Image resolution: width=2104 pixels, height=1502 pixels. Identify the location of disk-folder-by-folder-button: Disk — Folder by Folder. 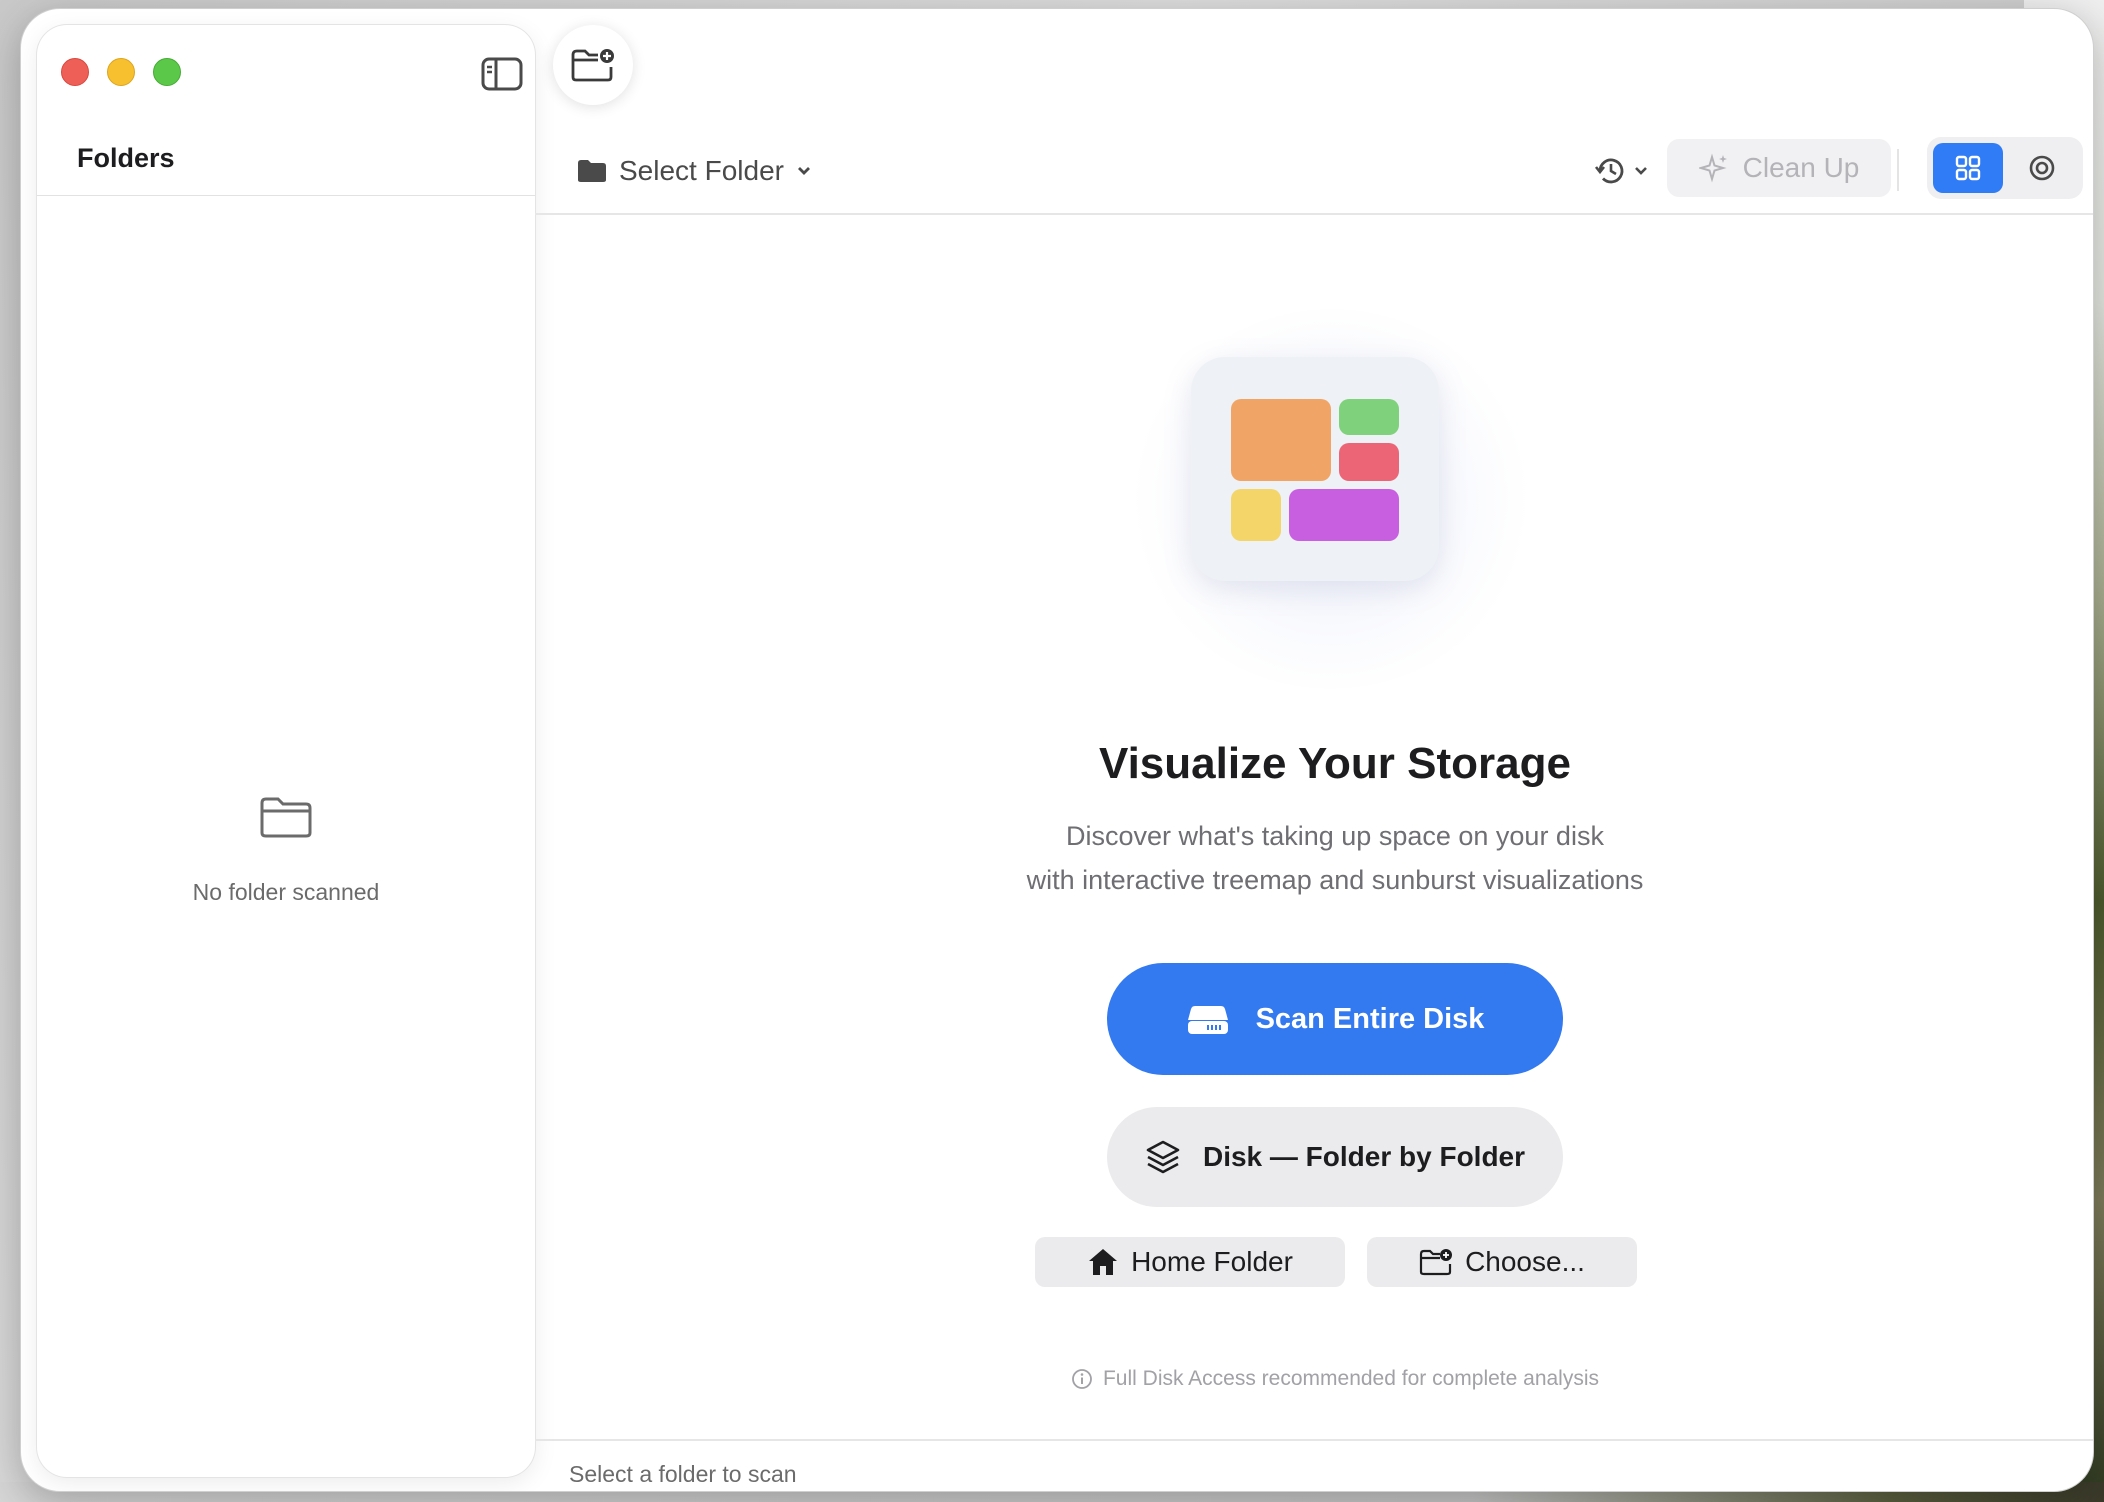
(1335, 1157).